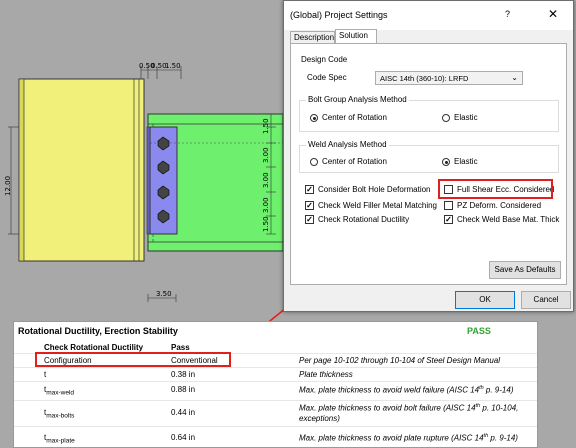 The width and height of the screenshot is (576, 448). I want to click on close-icon: ✕, so click(553, 14).